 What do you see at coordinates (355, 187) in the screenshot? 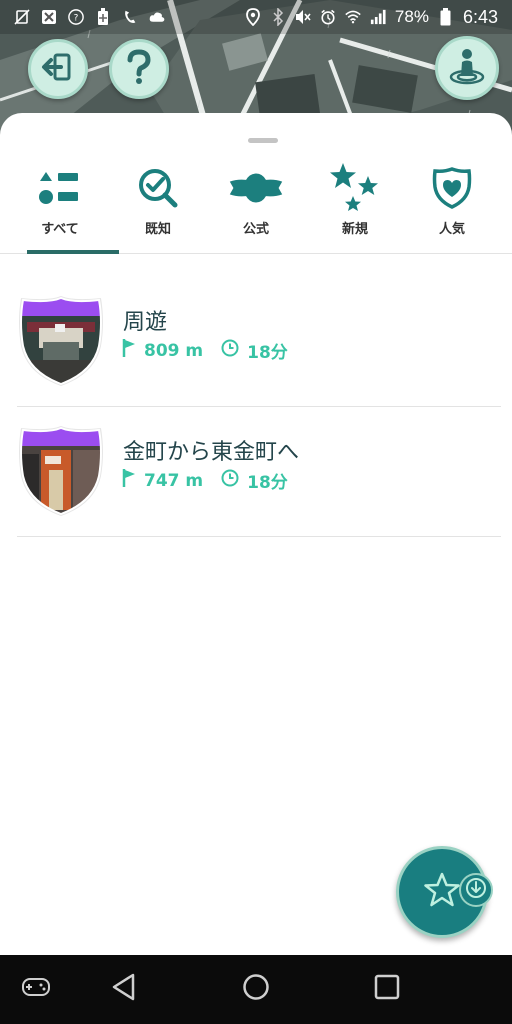
I see `stars-icon` at bounding box center [355, 187].